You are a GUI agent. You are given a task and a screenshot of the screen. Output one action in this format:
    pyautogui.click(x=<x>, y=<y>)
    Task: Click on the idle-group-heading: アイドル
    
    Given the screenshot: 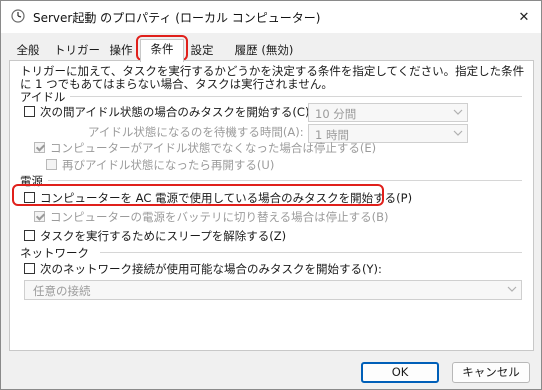 What is the action you would take?
    pyautogui.click(x=43, y=97)
    